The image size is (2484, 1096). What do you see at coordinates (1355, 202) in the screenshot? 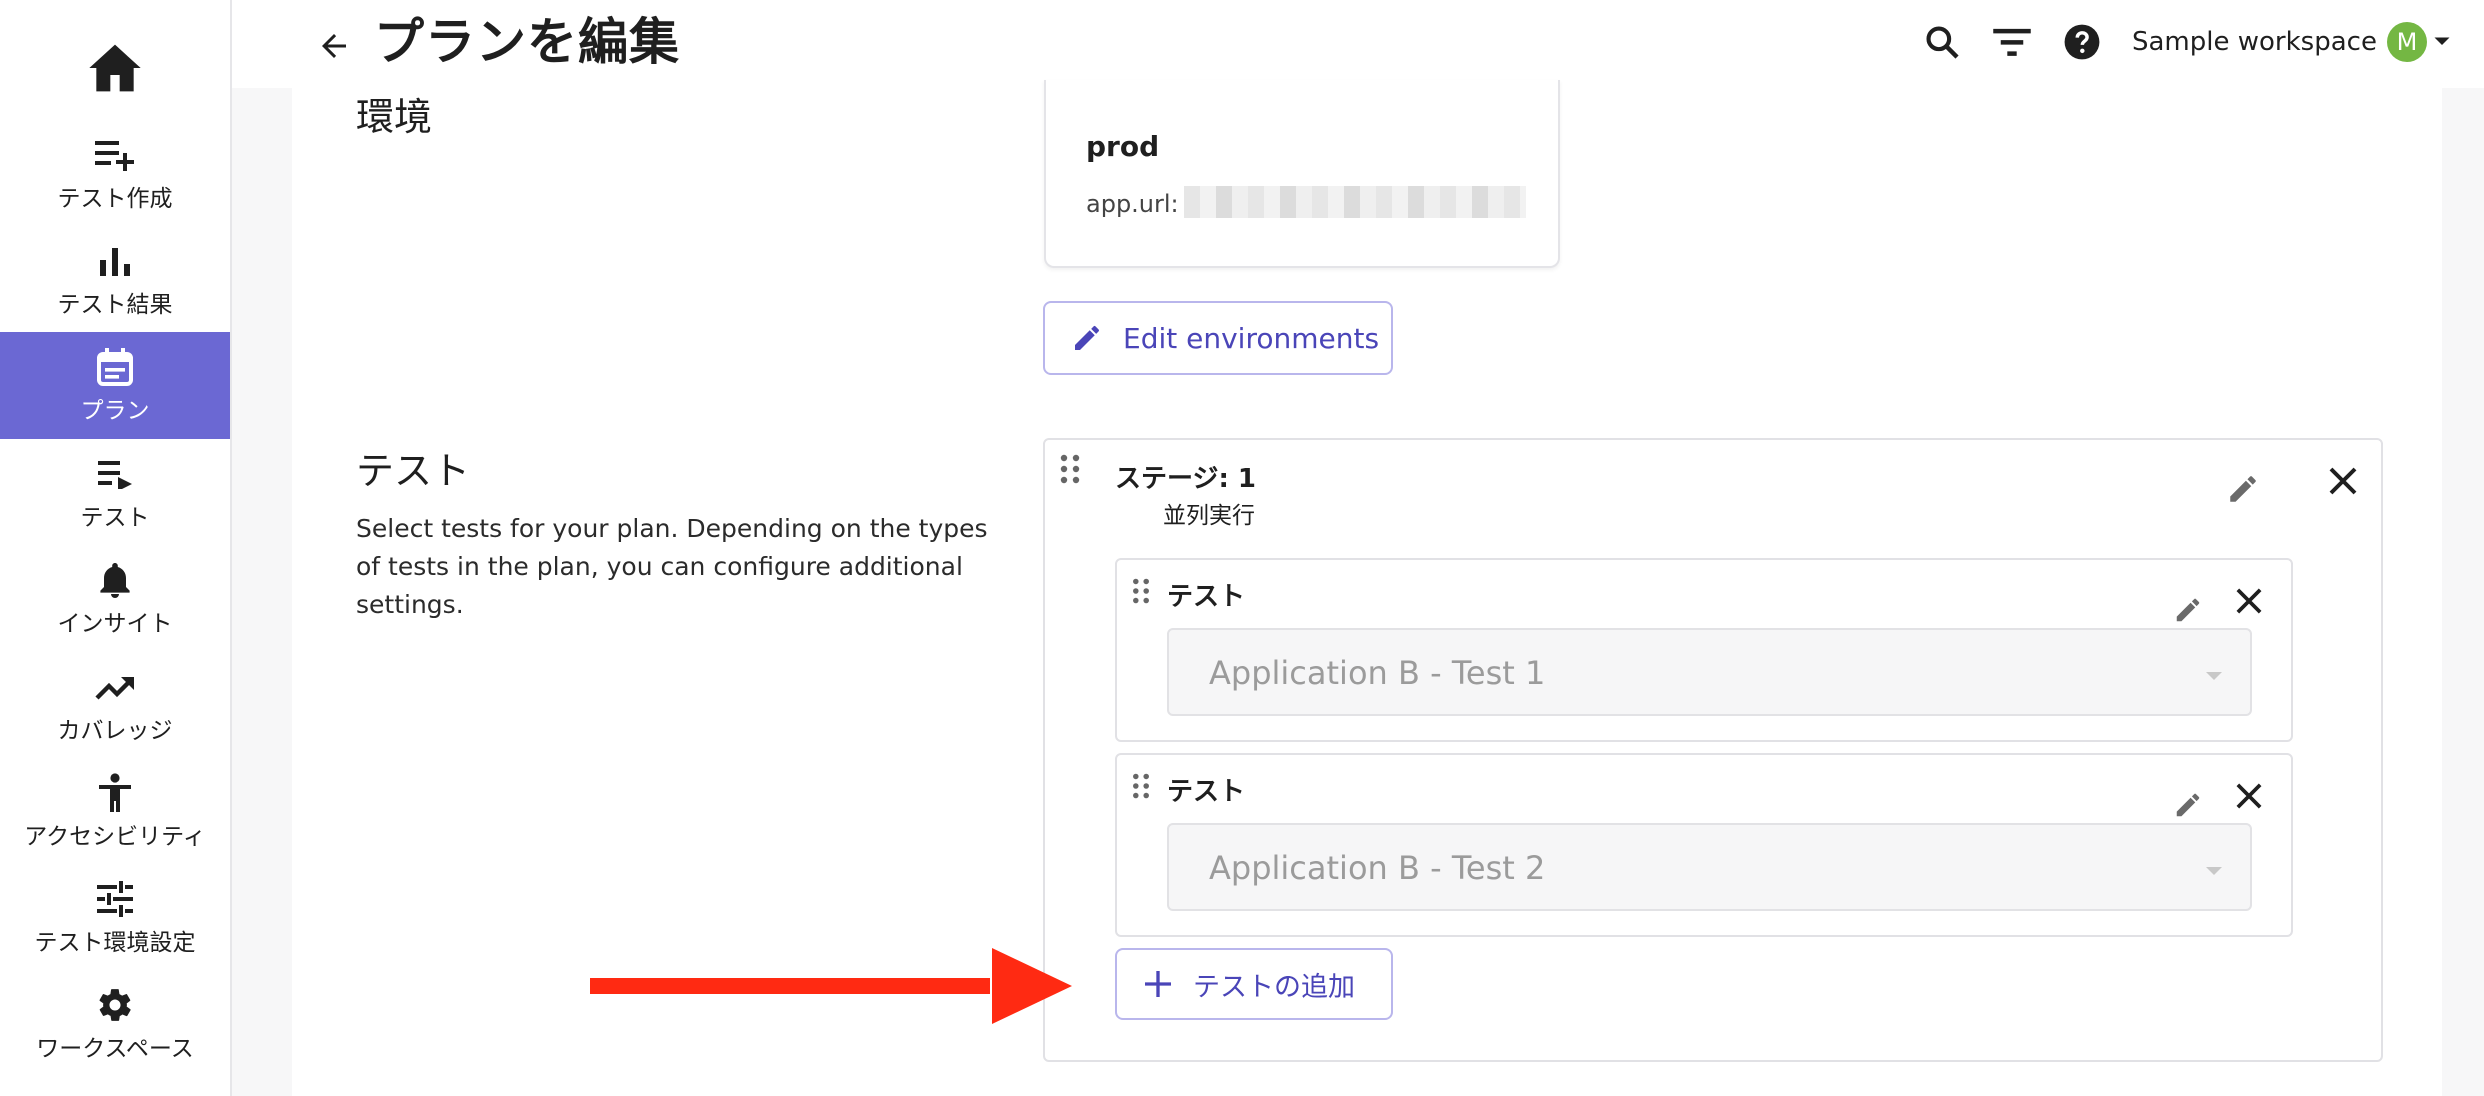
I see `environment-url-redacted` at bounding box center [1355, 202].